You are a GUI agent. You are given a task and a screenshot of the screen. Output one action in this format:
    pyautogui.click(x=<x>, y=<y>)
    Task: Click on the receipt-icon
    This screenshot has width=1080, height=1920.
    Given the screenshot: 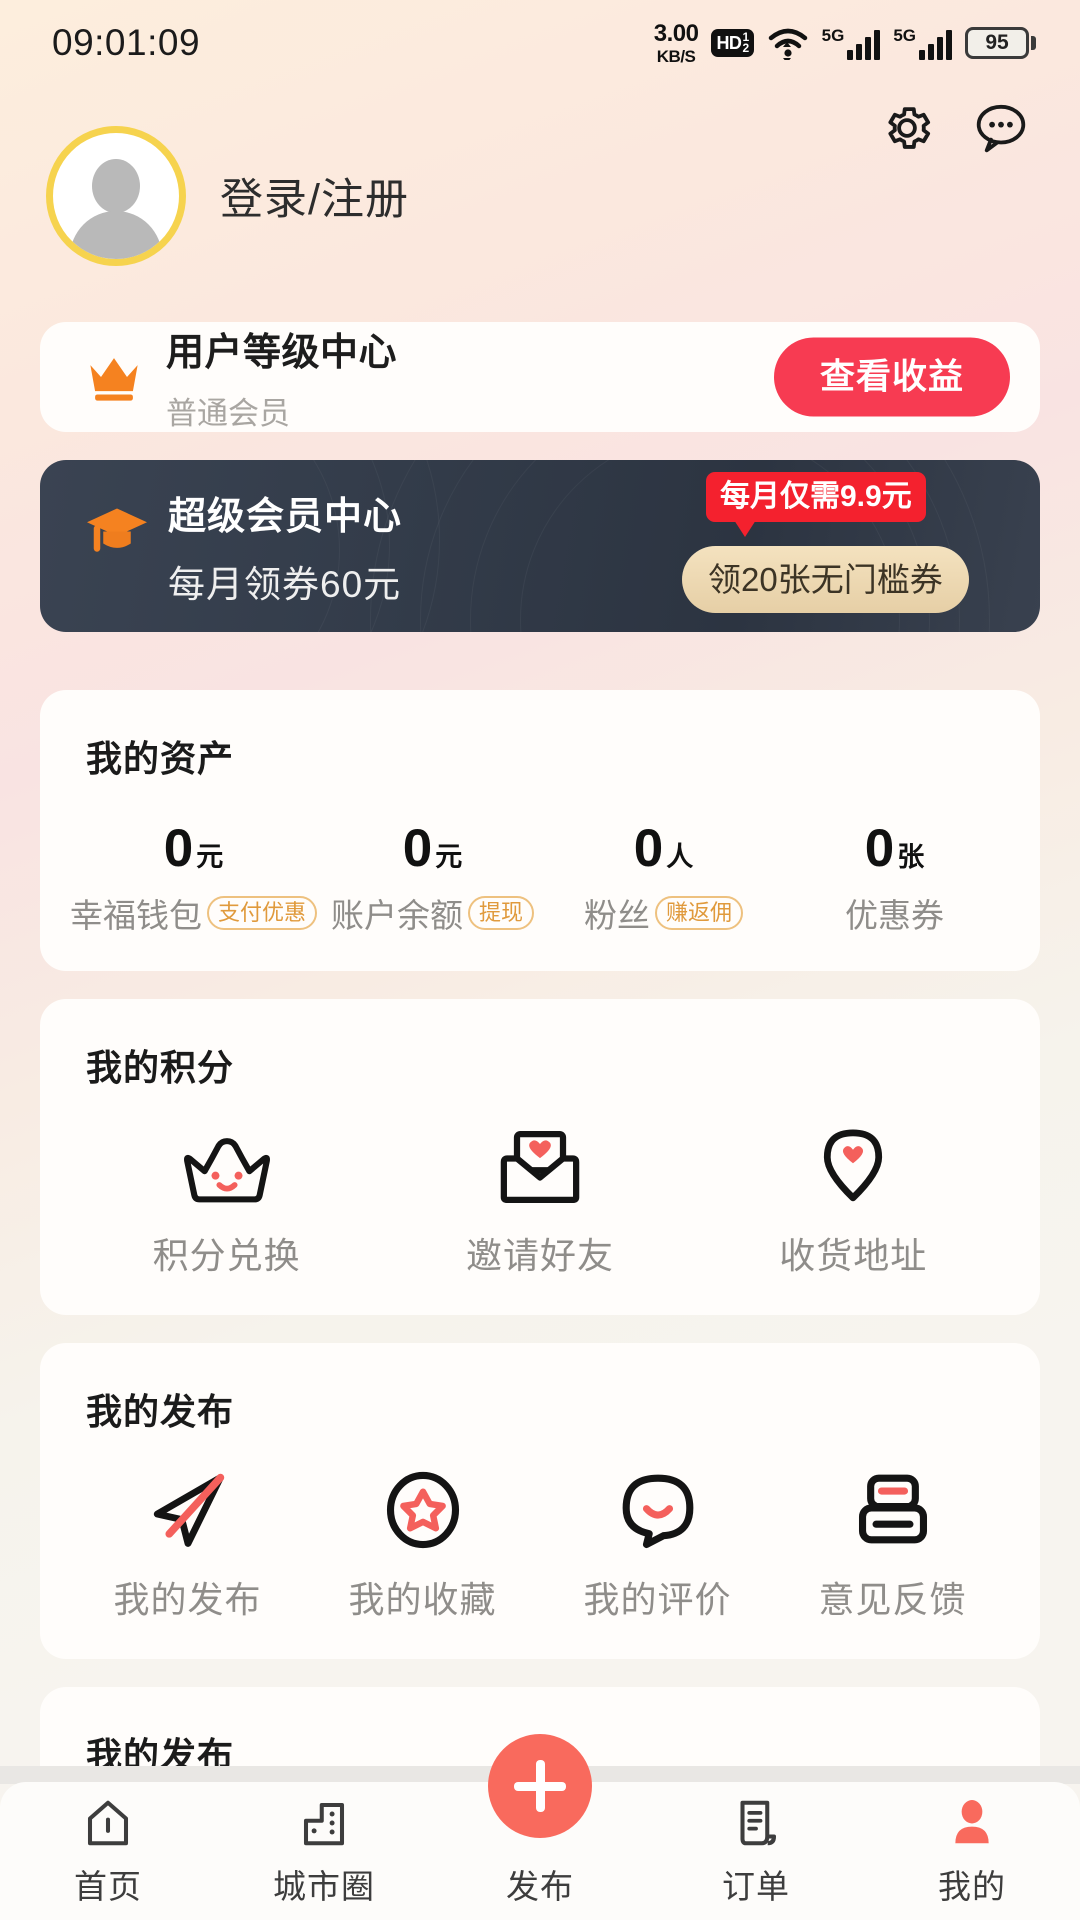 What is the action you would take?
    pyautogui.click(x=758, y=1823)
    